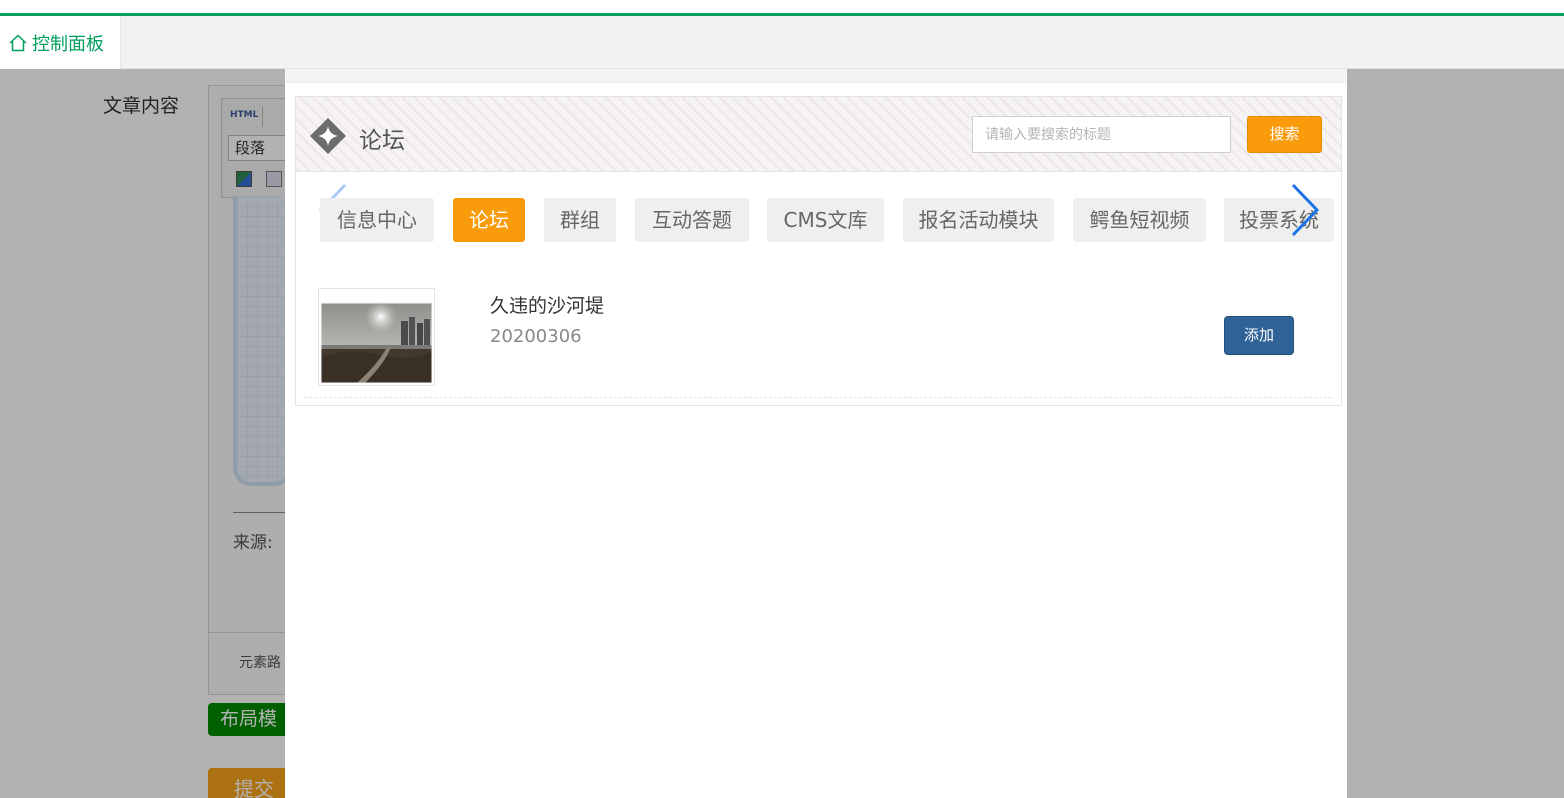  Describe the element at coordinates (978, 220) in the screenshot. I see `category-tab-events: 报名活动模块` at that location.